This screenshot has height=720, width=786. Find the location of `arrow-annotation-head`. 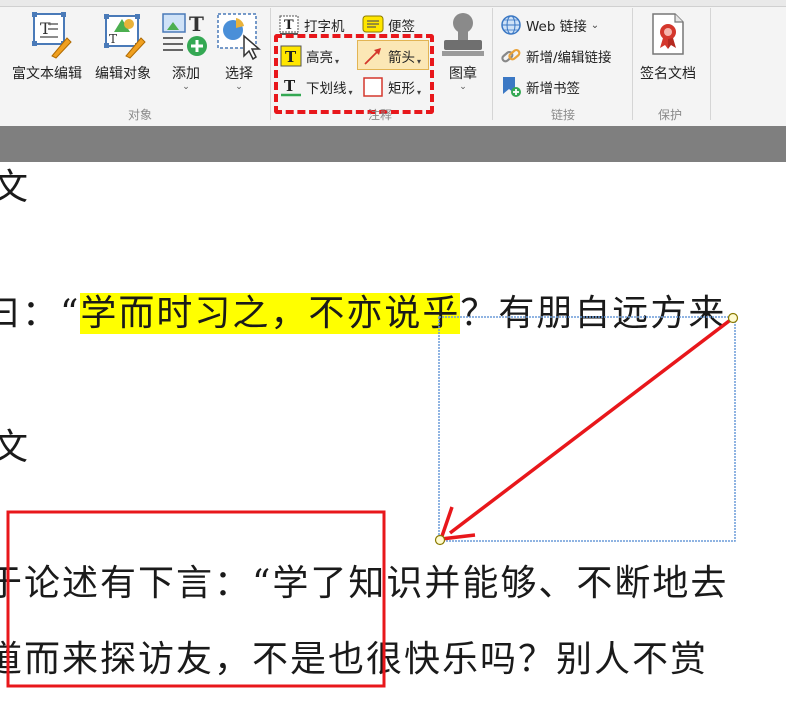

arrow-annotation-head is located at coordinates (457, 524).